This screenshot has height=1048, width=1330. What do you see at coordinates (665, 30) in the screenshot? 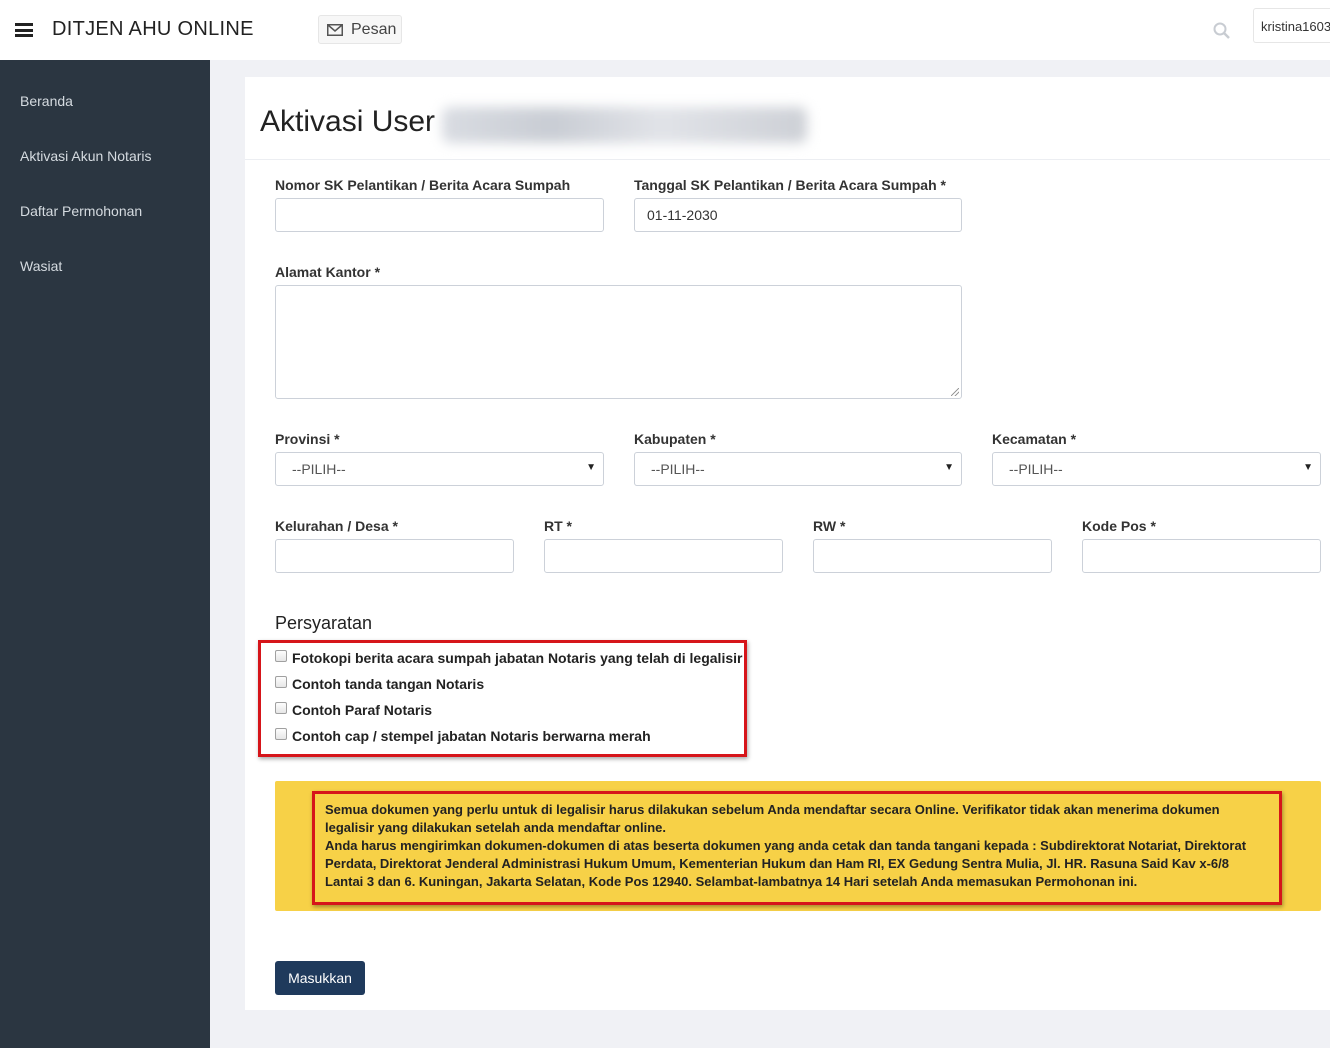
I see `top-bar: DITJEN AHU ONLINE Pesan kristina1603` at bounding box center [665, 30].